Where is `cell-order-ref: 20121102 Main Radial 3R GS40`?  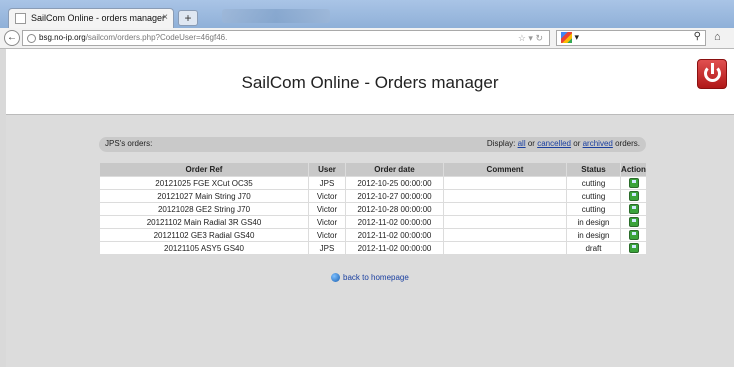 cell-order-ref: 20121102 Main Radial 3R GS40 is located at coordinates (204, 222).